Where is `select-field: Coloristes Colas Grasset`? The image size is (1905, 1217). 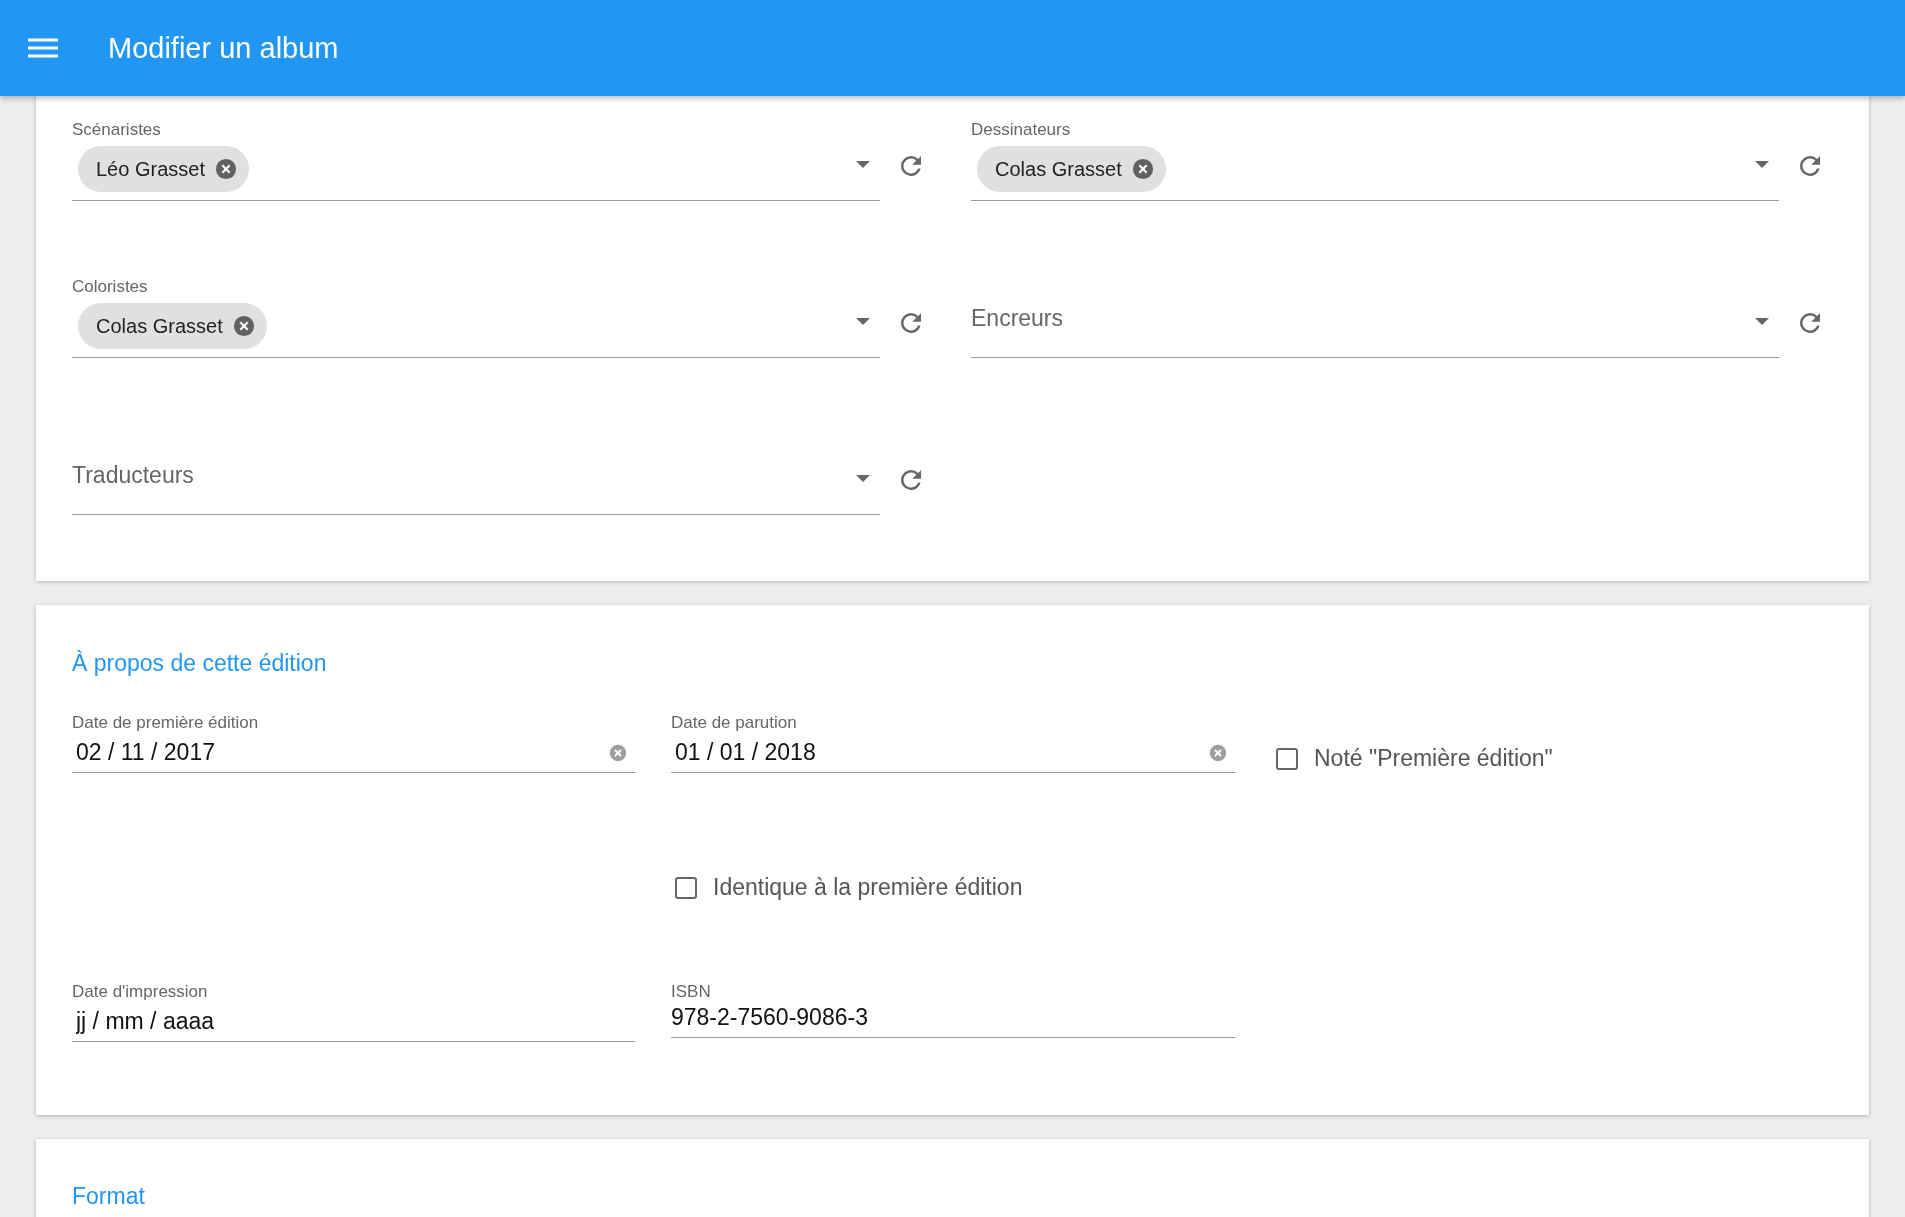 select-field: Coloristes Colas Grasset is located at coordinates (476, 317).